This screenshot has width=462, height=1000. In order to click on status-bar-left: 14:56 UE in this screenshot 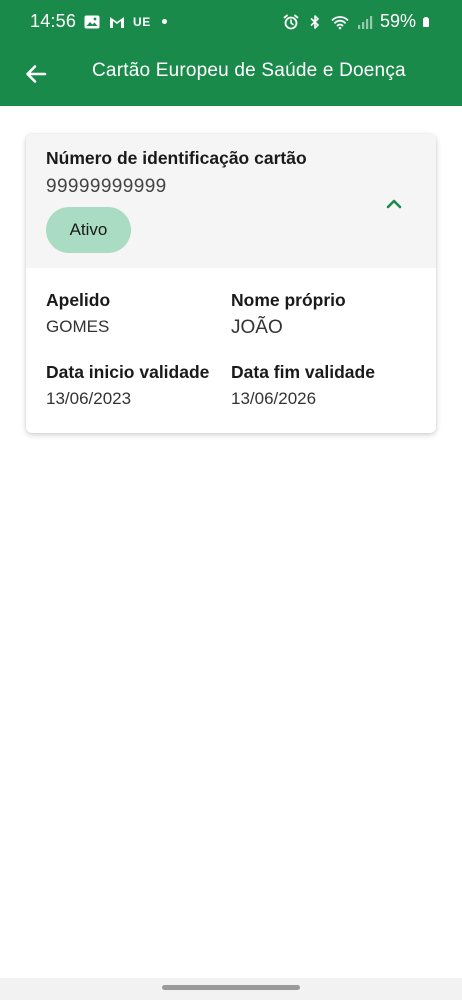, I will do `click(98, 21)`.